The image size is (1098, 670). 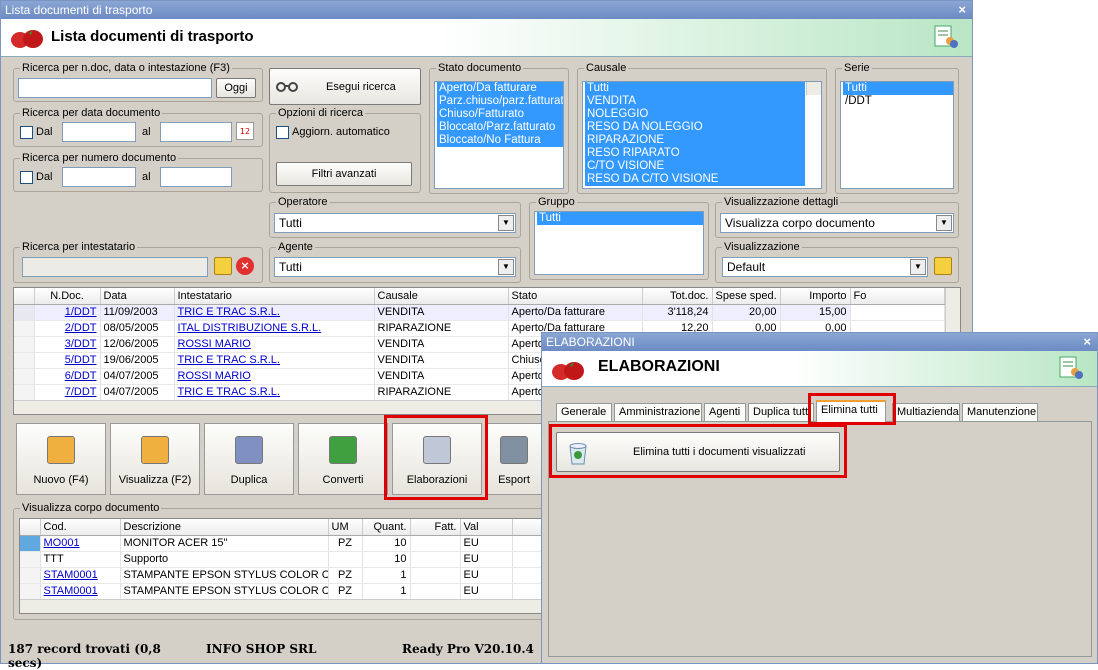 I want to click on table-cell: PZ, so click(x=345, y=591).